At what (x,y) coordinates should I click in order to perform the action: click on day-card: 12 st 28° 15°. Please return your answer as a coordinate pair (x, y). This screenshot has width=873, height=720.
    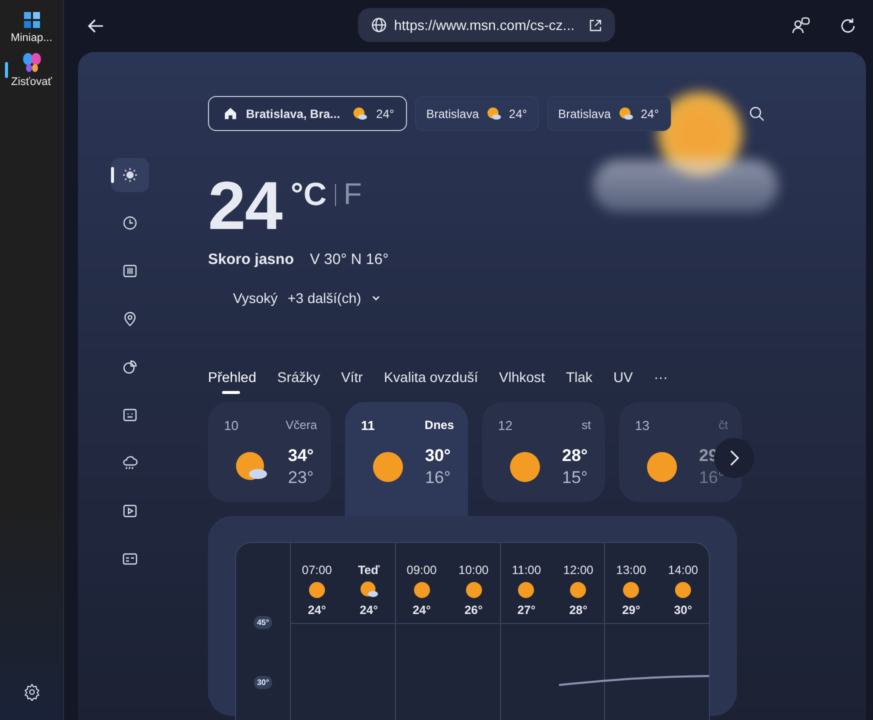
    Looking at the image, I should click on (543, 452).